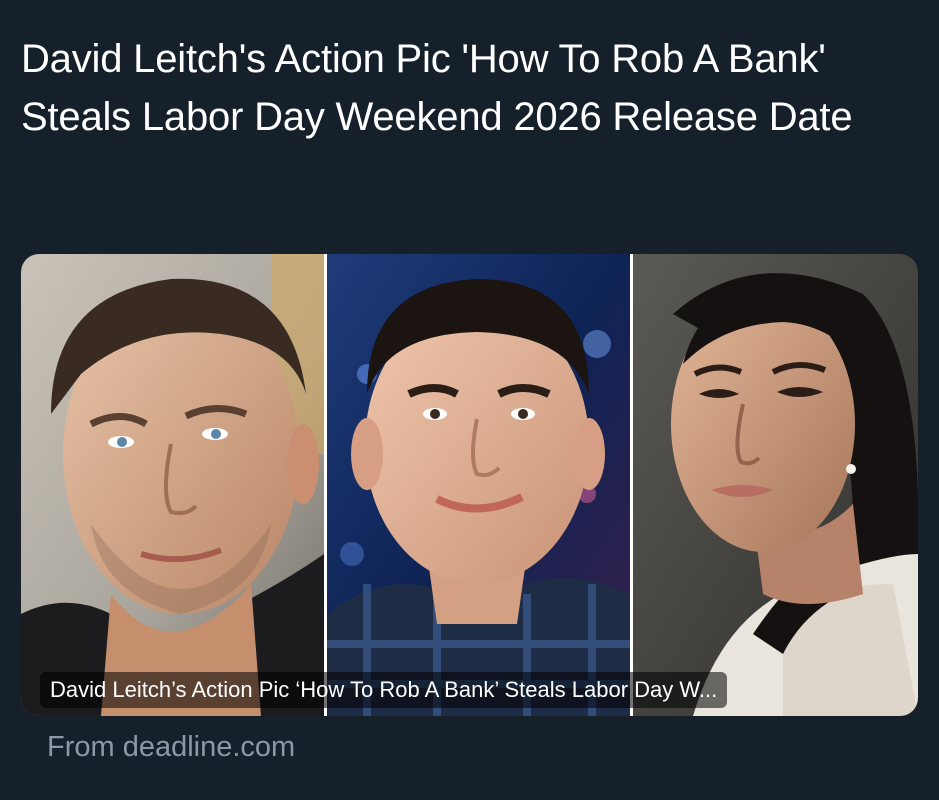 The height and width of the screenshot is (800, 939). Describe the element at coordinates (171, 747) in the screenshot. I see `link-source: From deadline.com` at that location.